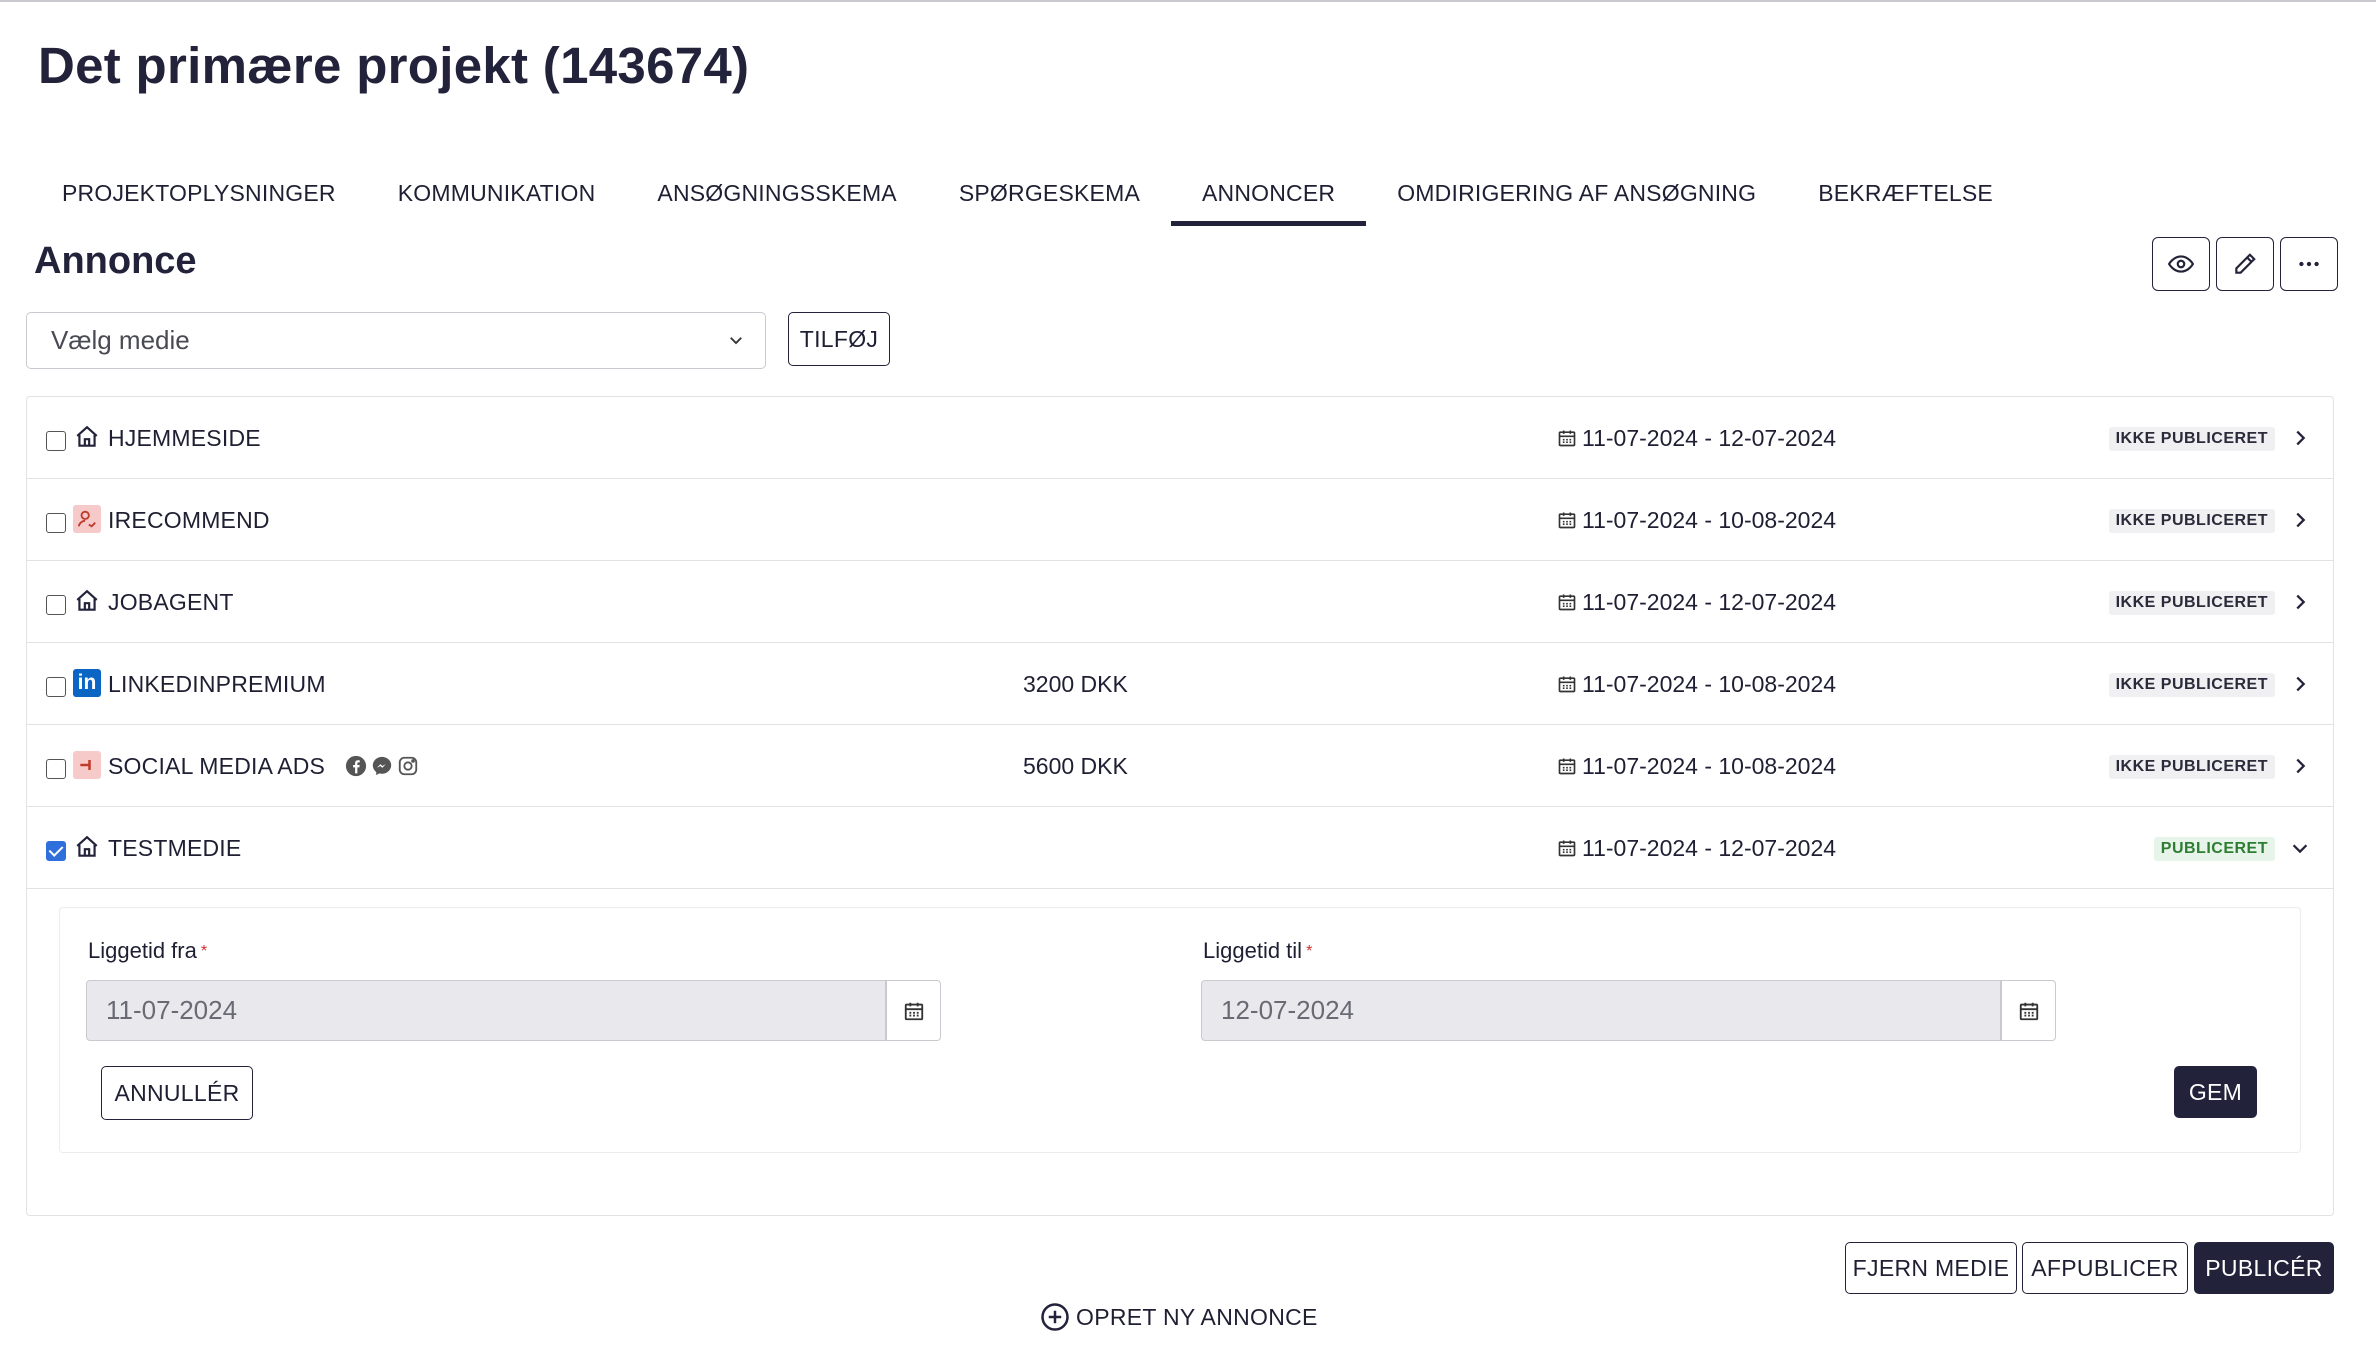 The height and width of the screenshot is (1364, 2376). What do you see at coordinates (356, 766) in the screenshot?
I see `facebook-icon` at bounding box center [356, 766].